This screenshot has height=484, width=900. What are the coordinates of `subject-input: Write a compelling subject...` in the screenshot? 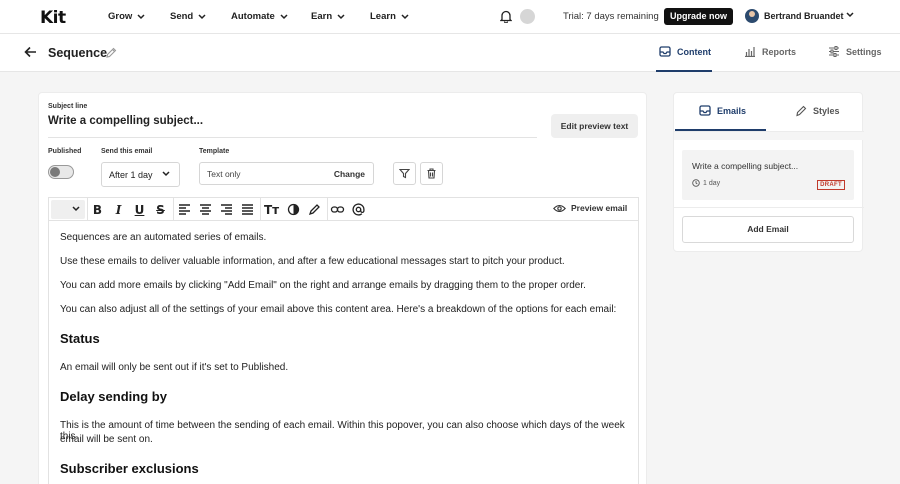 It's located at (125, 121).